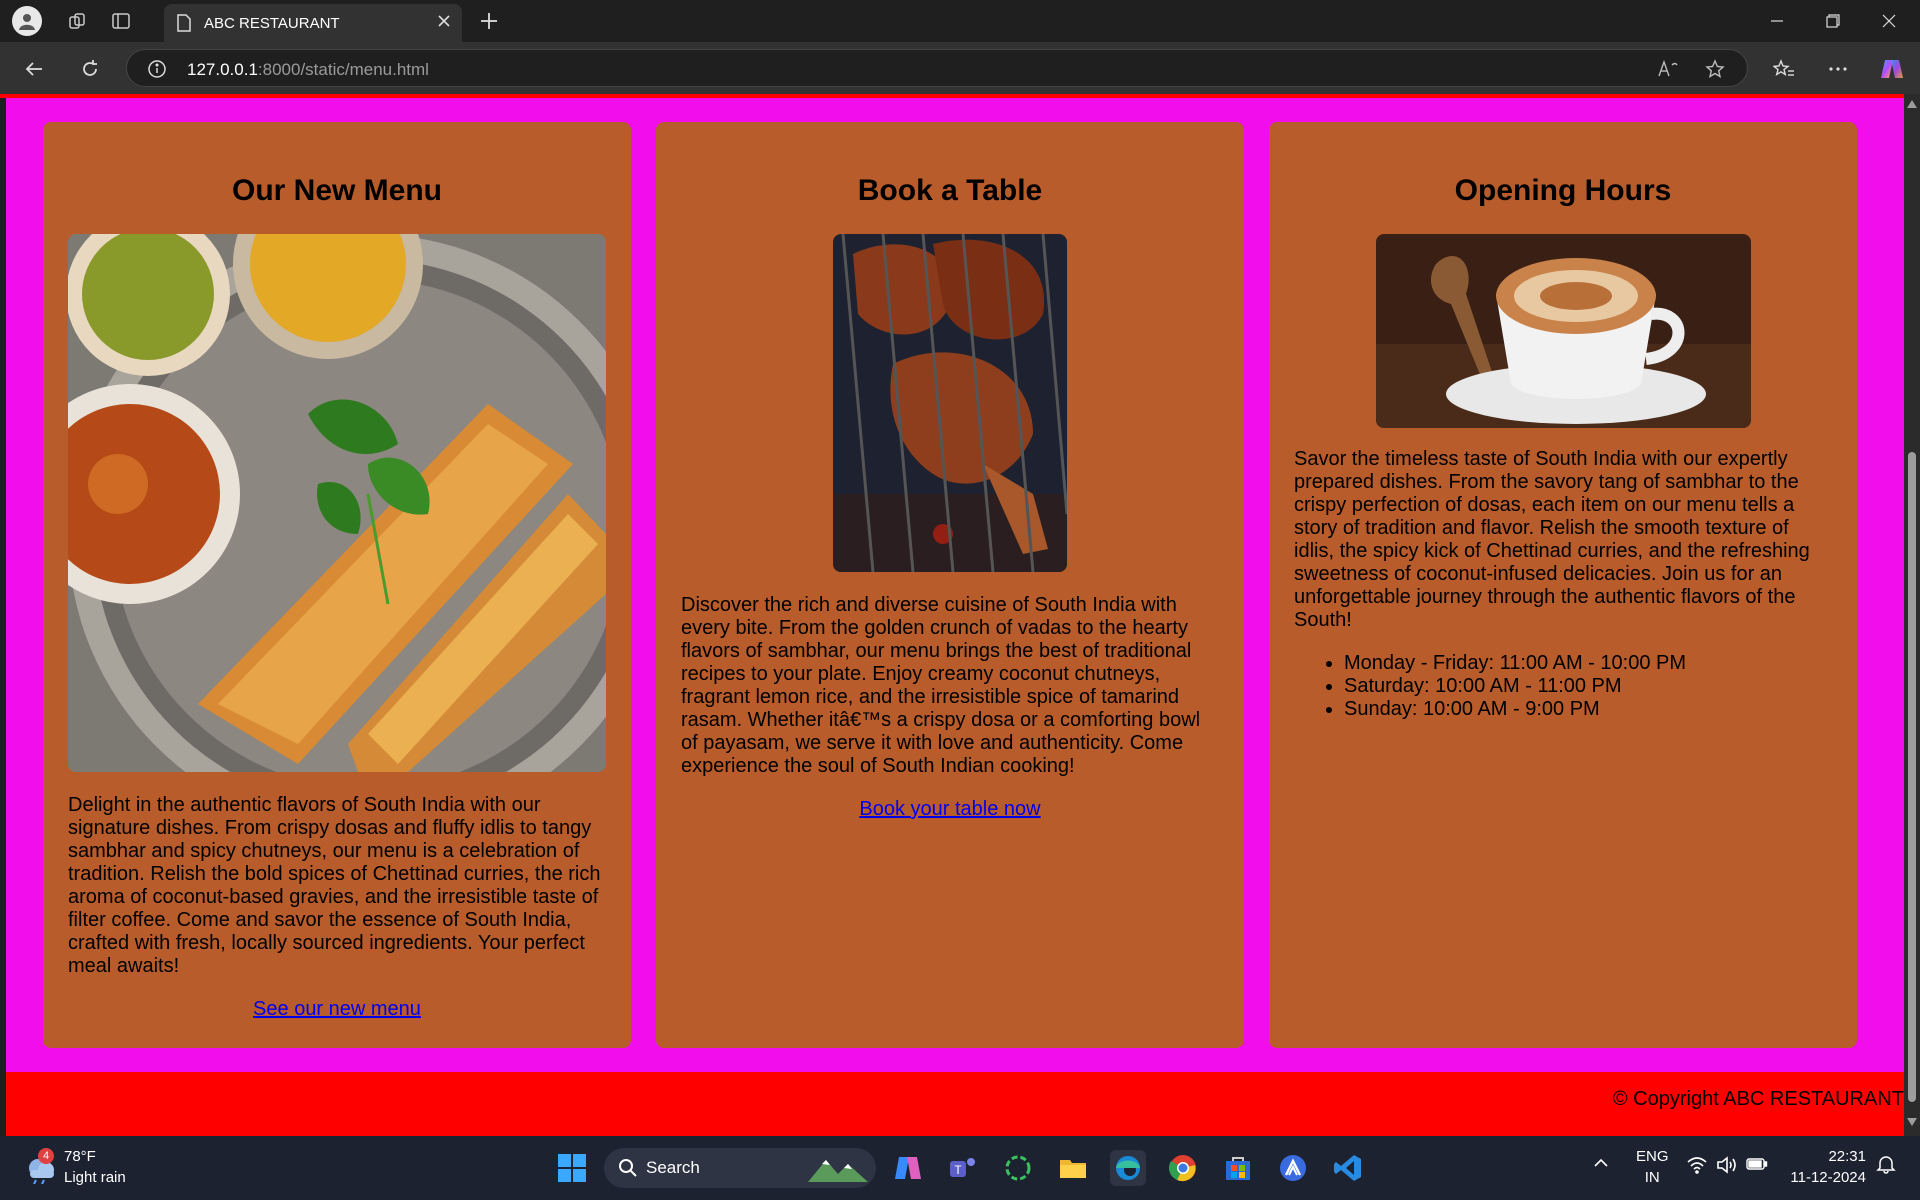  I want to click on scroll-thumb, so click(1912, 777).